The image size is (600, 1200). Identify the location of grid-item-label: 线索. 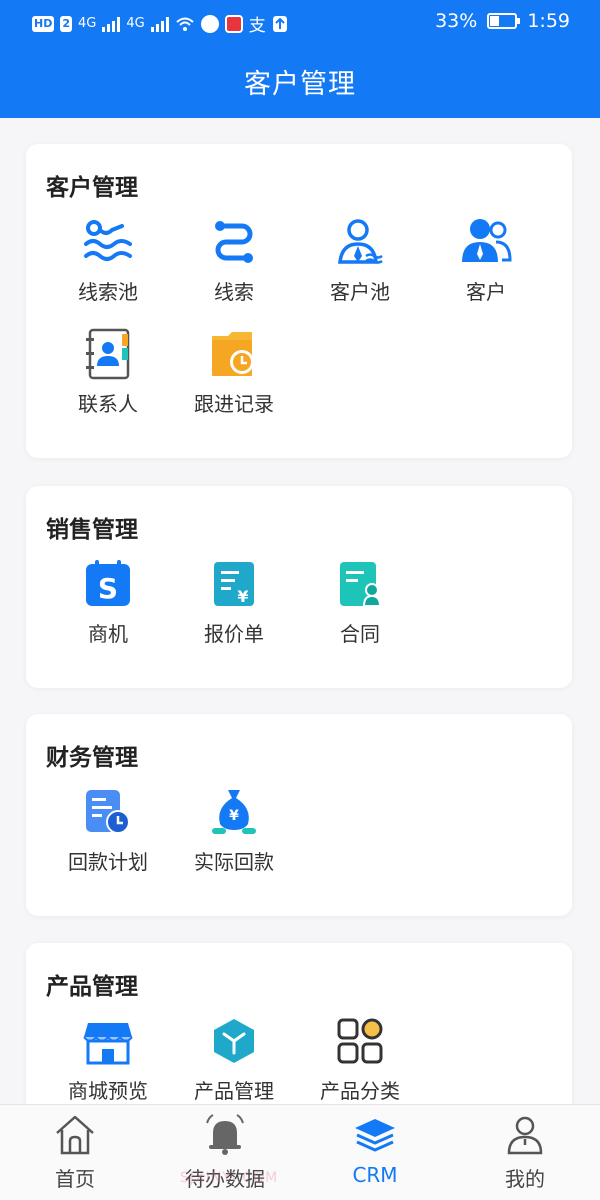
(234, 292).